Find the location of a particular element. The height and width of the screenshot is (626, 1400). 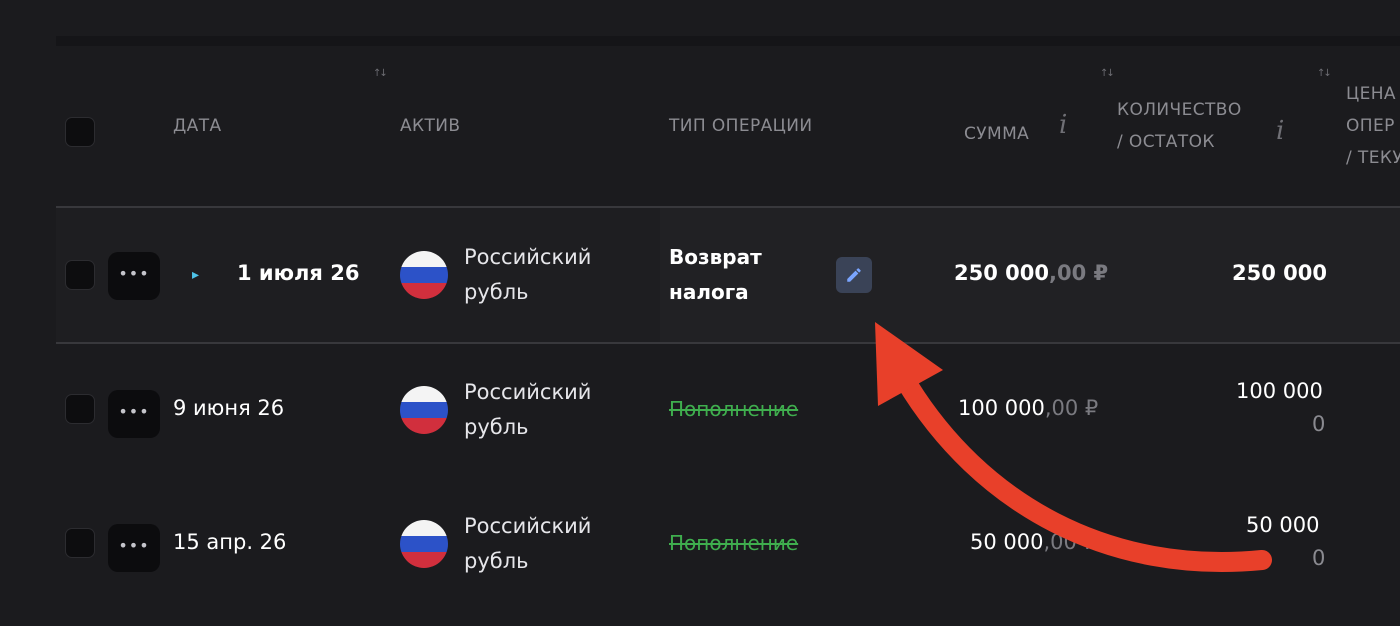

op-type-line1: Возврат is located at coordinates (715, 257).